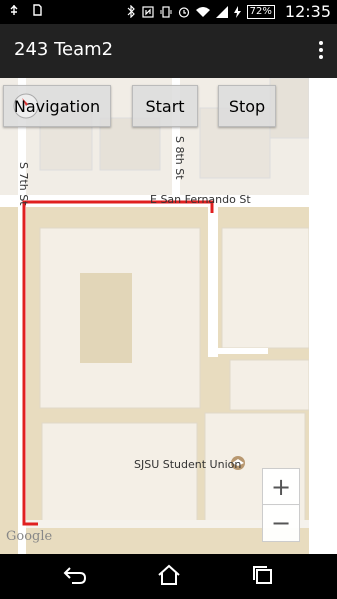 This screenshot has width=337, height=599. I want to click on nfc-icon, so click(148, 11).